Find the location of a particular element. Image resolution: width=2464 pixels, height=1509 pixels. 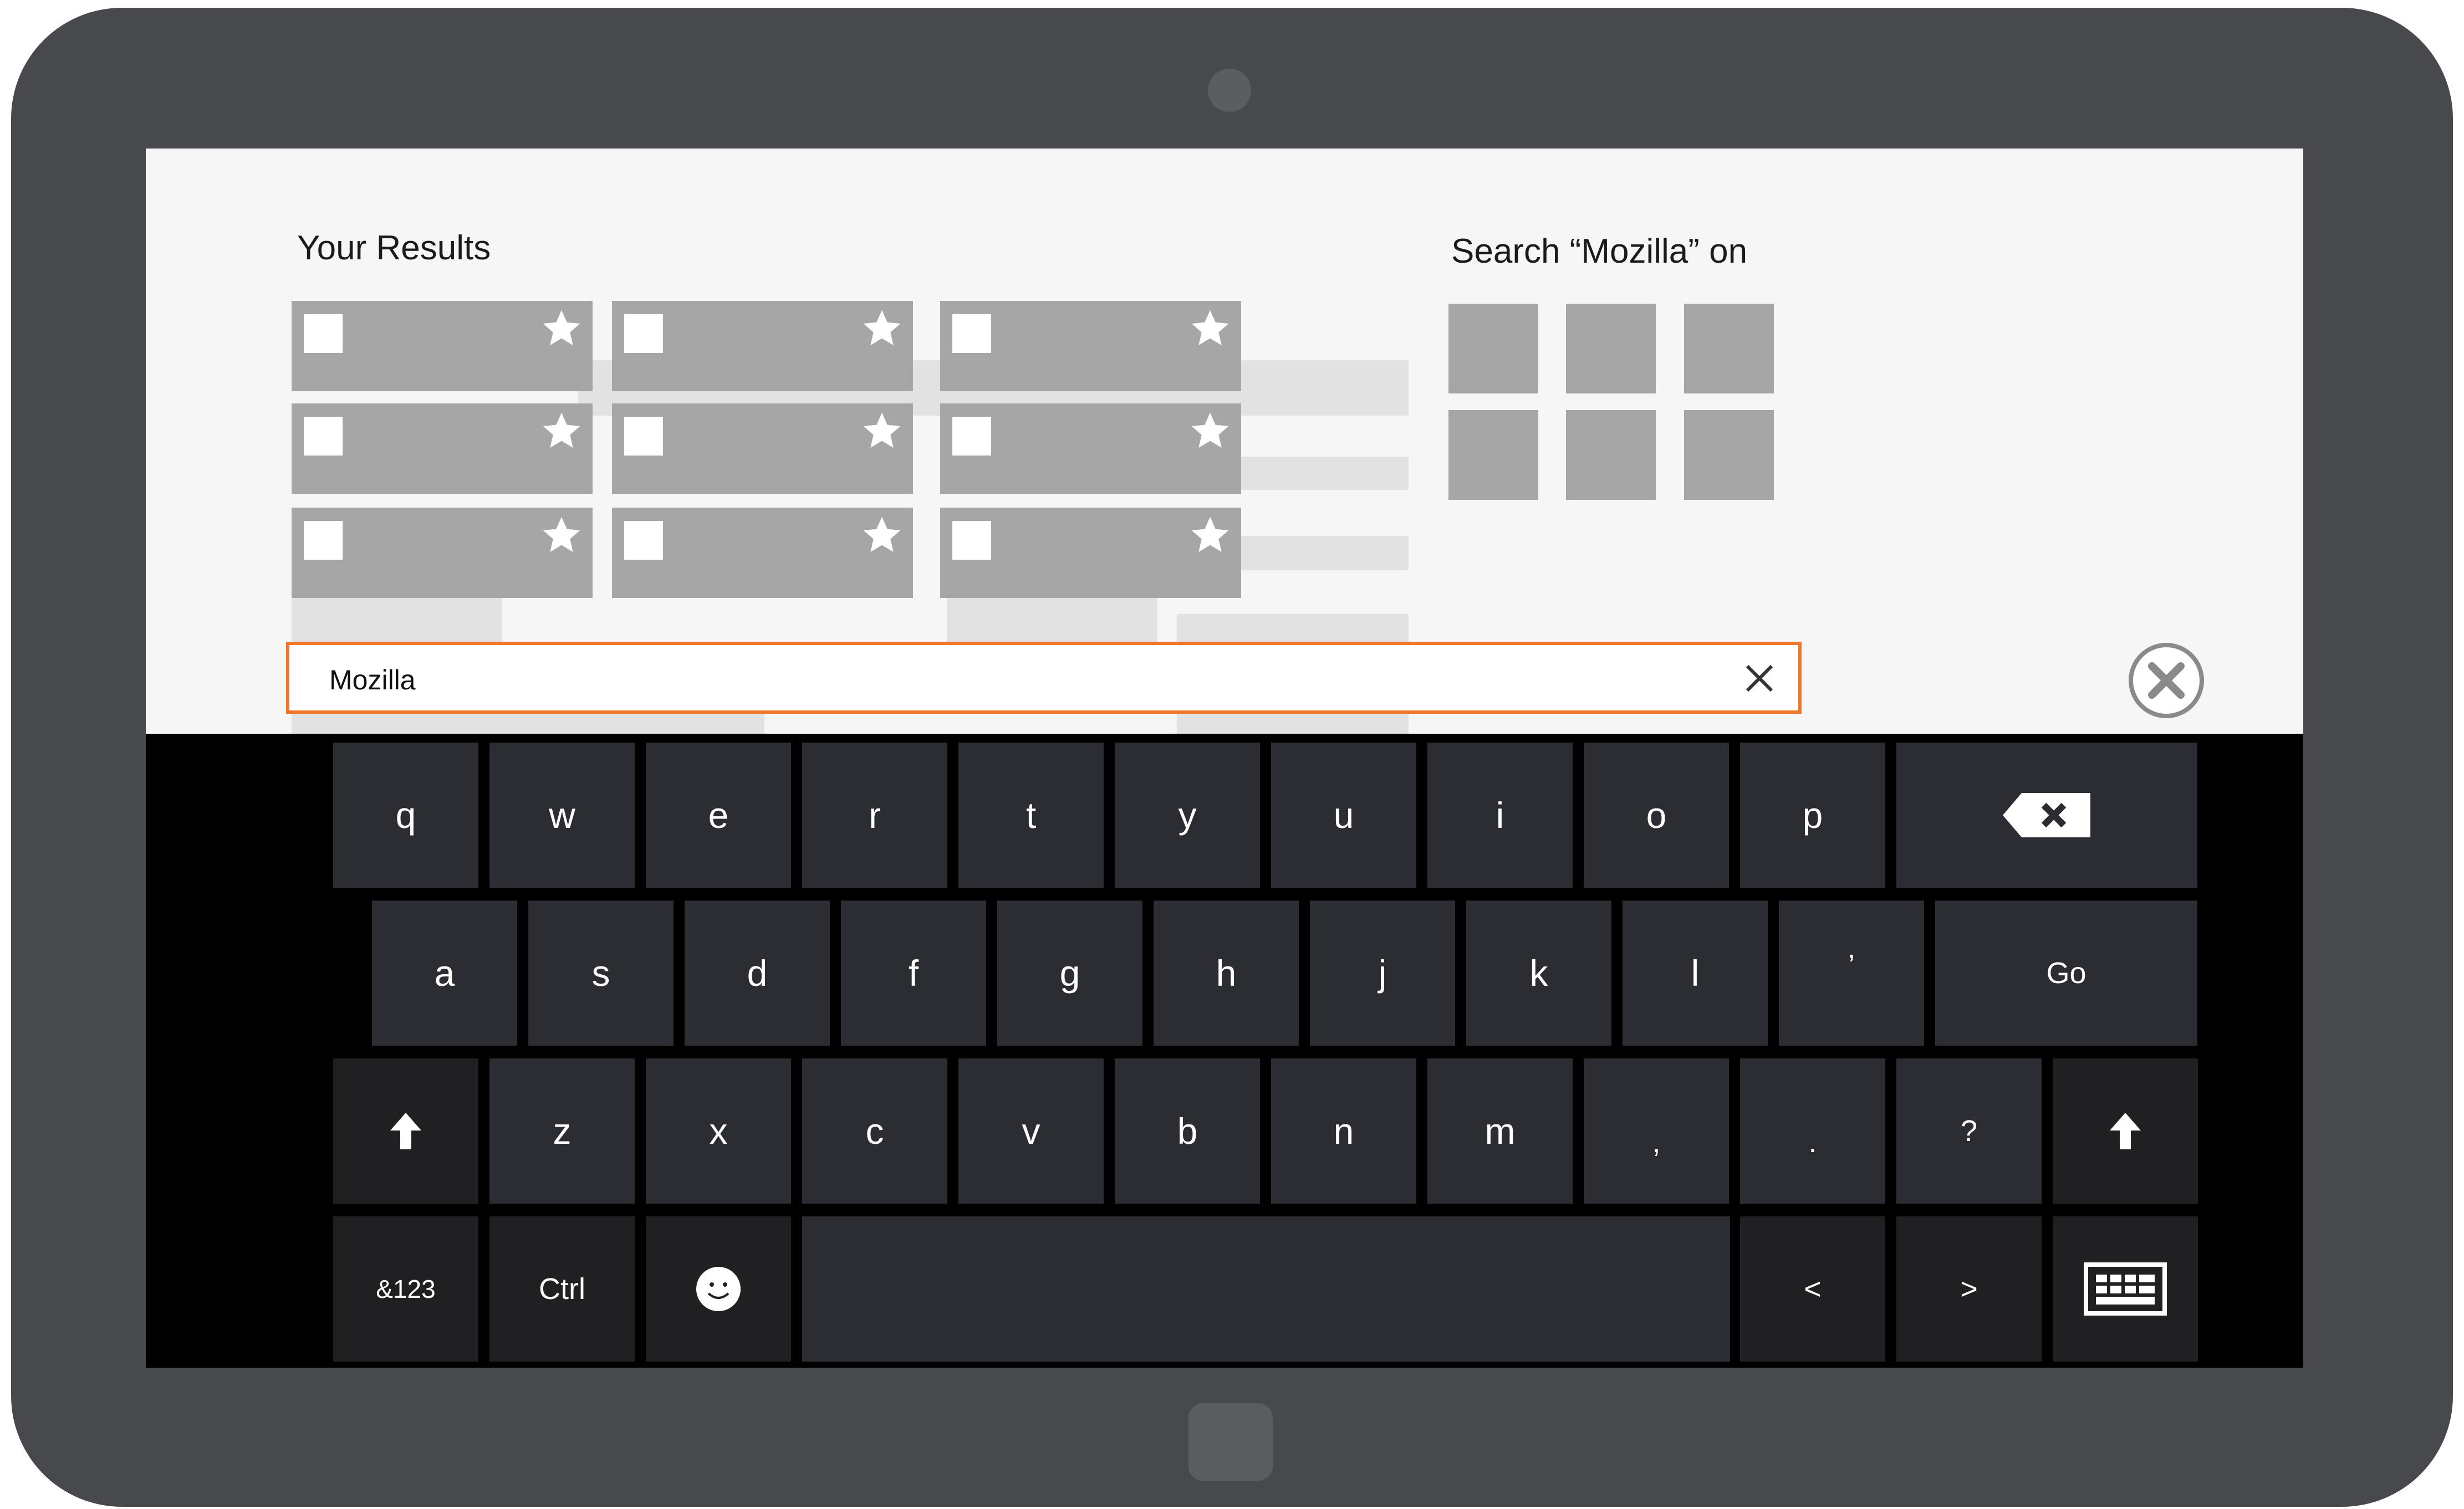

key-x: x is located at coordinates (718, 1131).